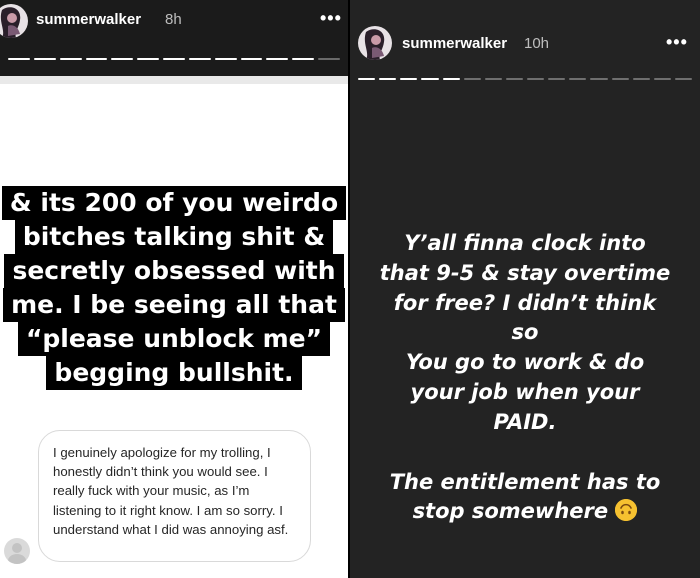 Image resolution: width=700 pixels, height=578 pixels. I want to click on story-text-line: Y’all finna clock into, so click(525, 243).